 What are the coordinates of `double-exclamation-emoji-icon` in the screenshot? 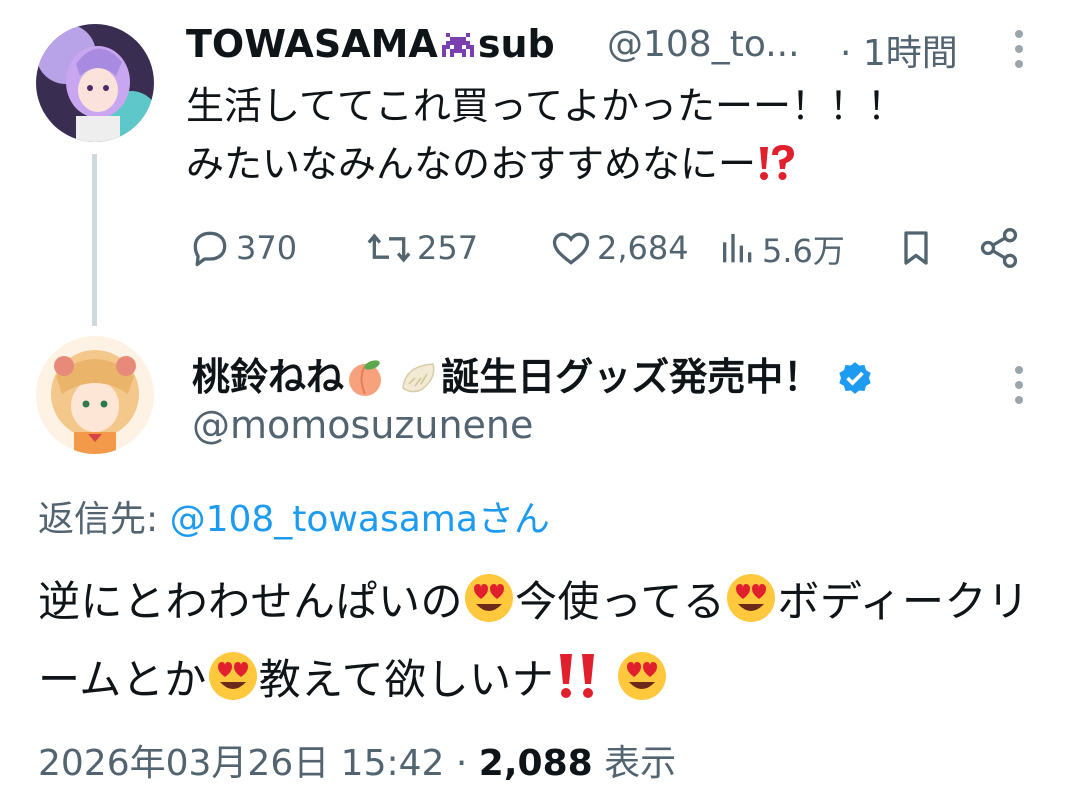 It's located at (578, 686).